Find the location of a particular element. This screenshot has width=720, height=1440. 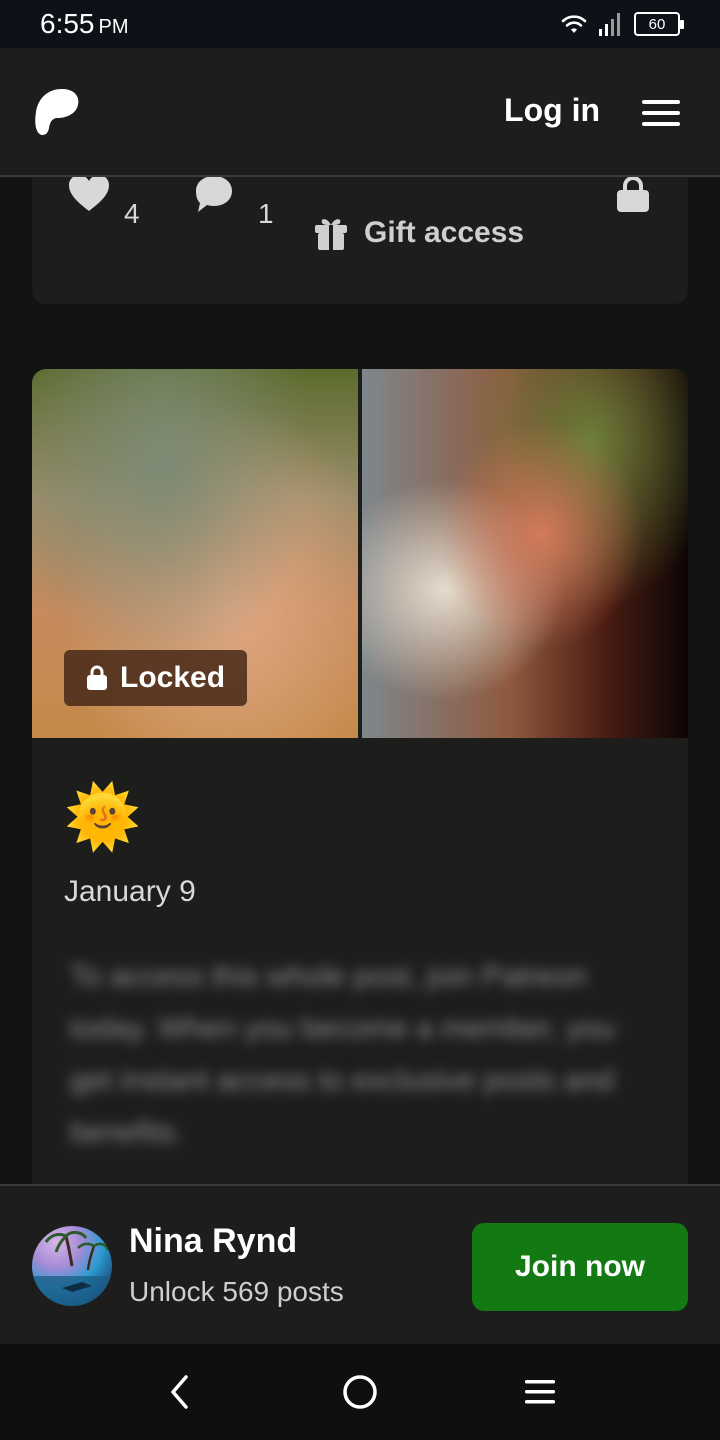

gift-access-label: Gift access is located at coordinates (444, 232).